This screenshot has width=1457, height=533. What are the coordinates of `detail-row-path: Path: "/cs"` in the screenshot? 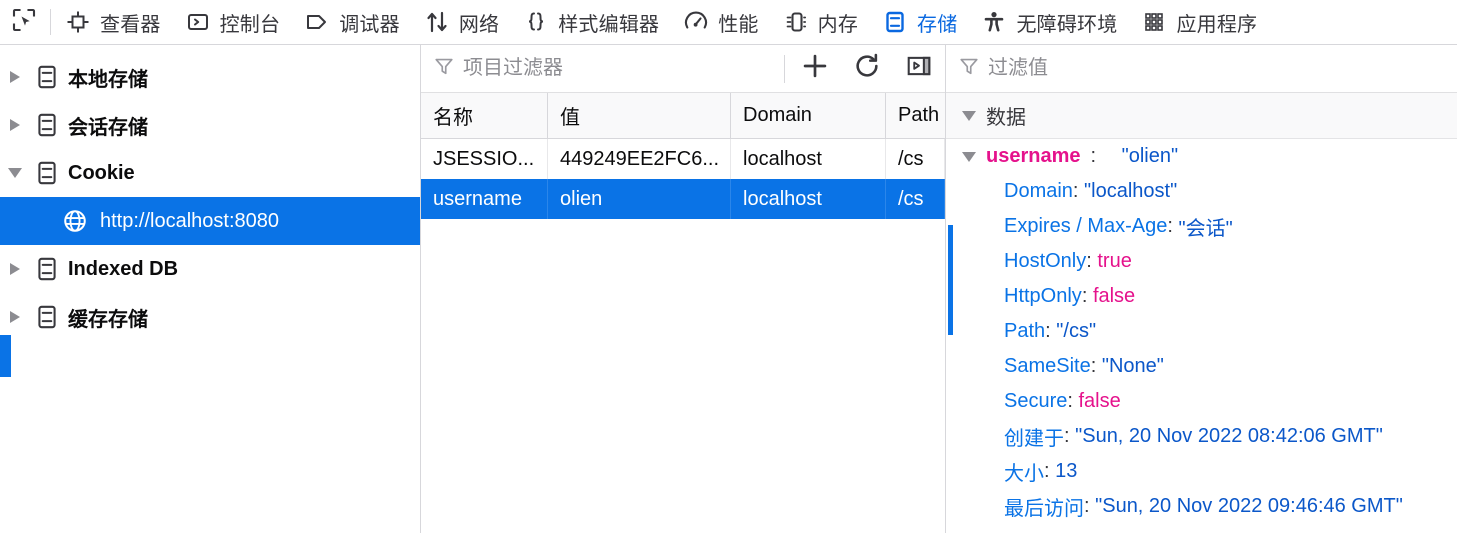 It's located at (1201, 331).